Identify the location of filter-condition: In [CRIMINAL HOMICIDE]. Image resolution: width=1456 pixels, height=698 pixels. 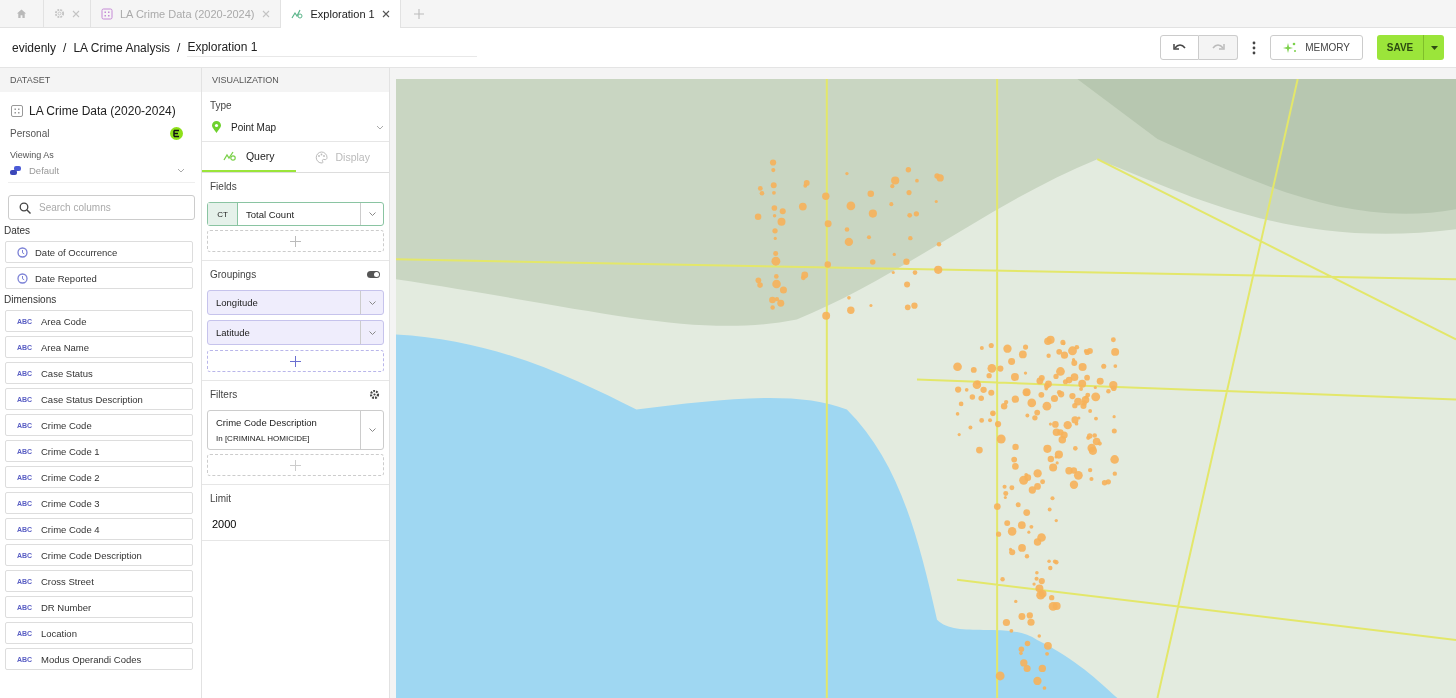
(263, 438).